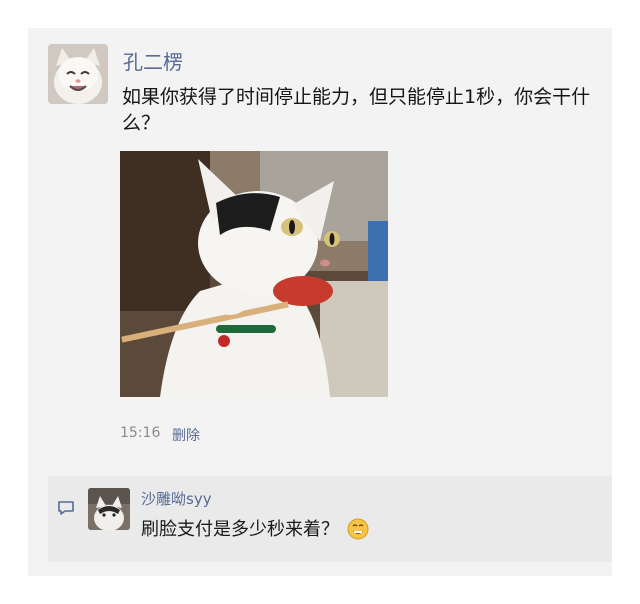 Image resolution: width=640 pixels, height=604 pixels. What do you see at coordinates (78, 74) in the screenshot?
I see `poster-avatar` at bounding box center [78, 74].